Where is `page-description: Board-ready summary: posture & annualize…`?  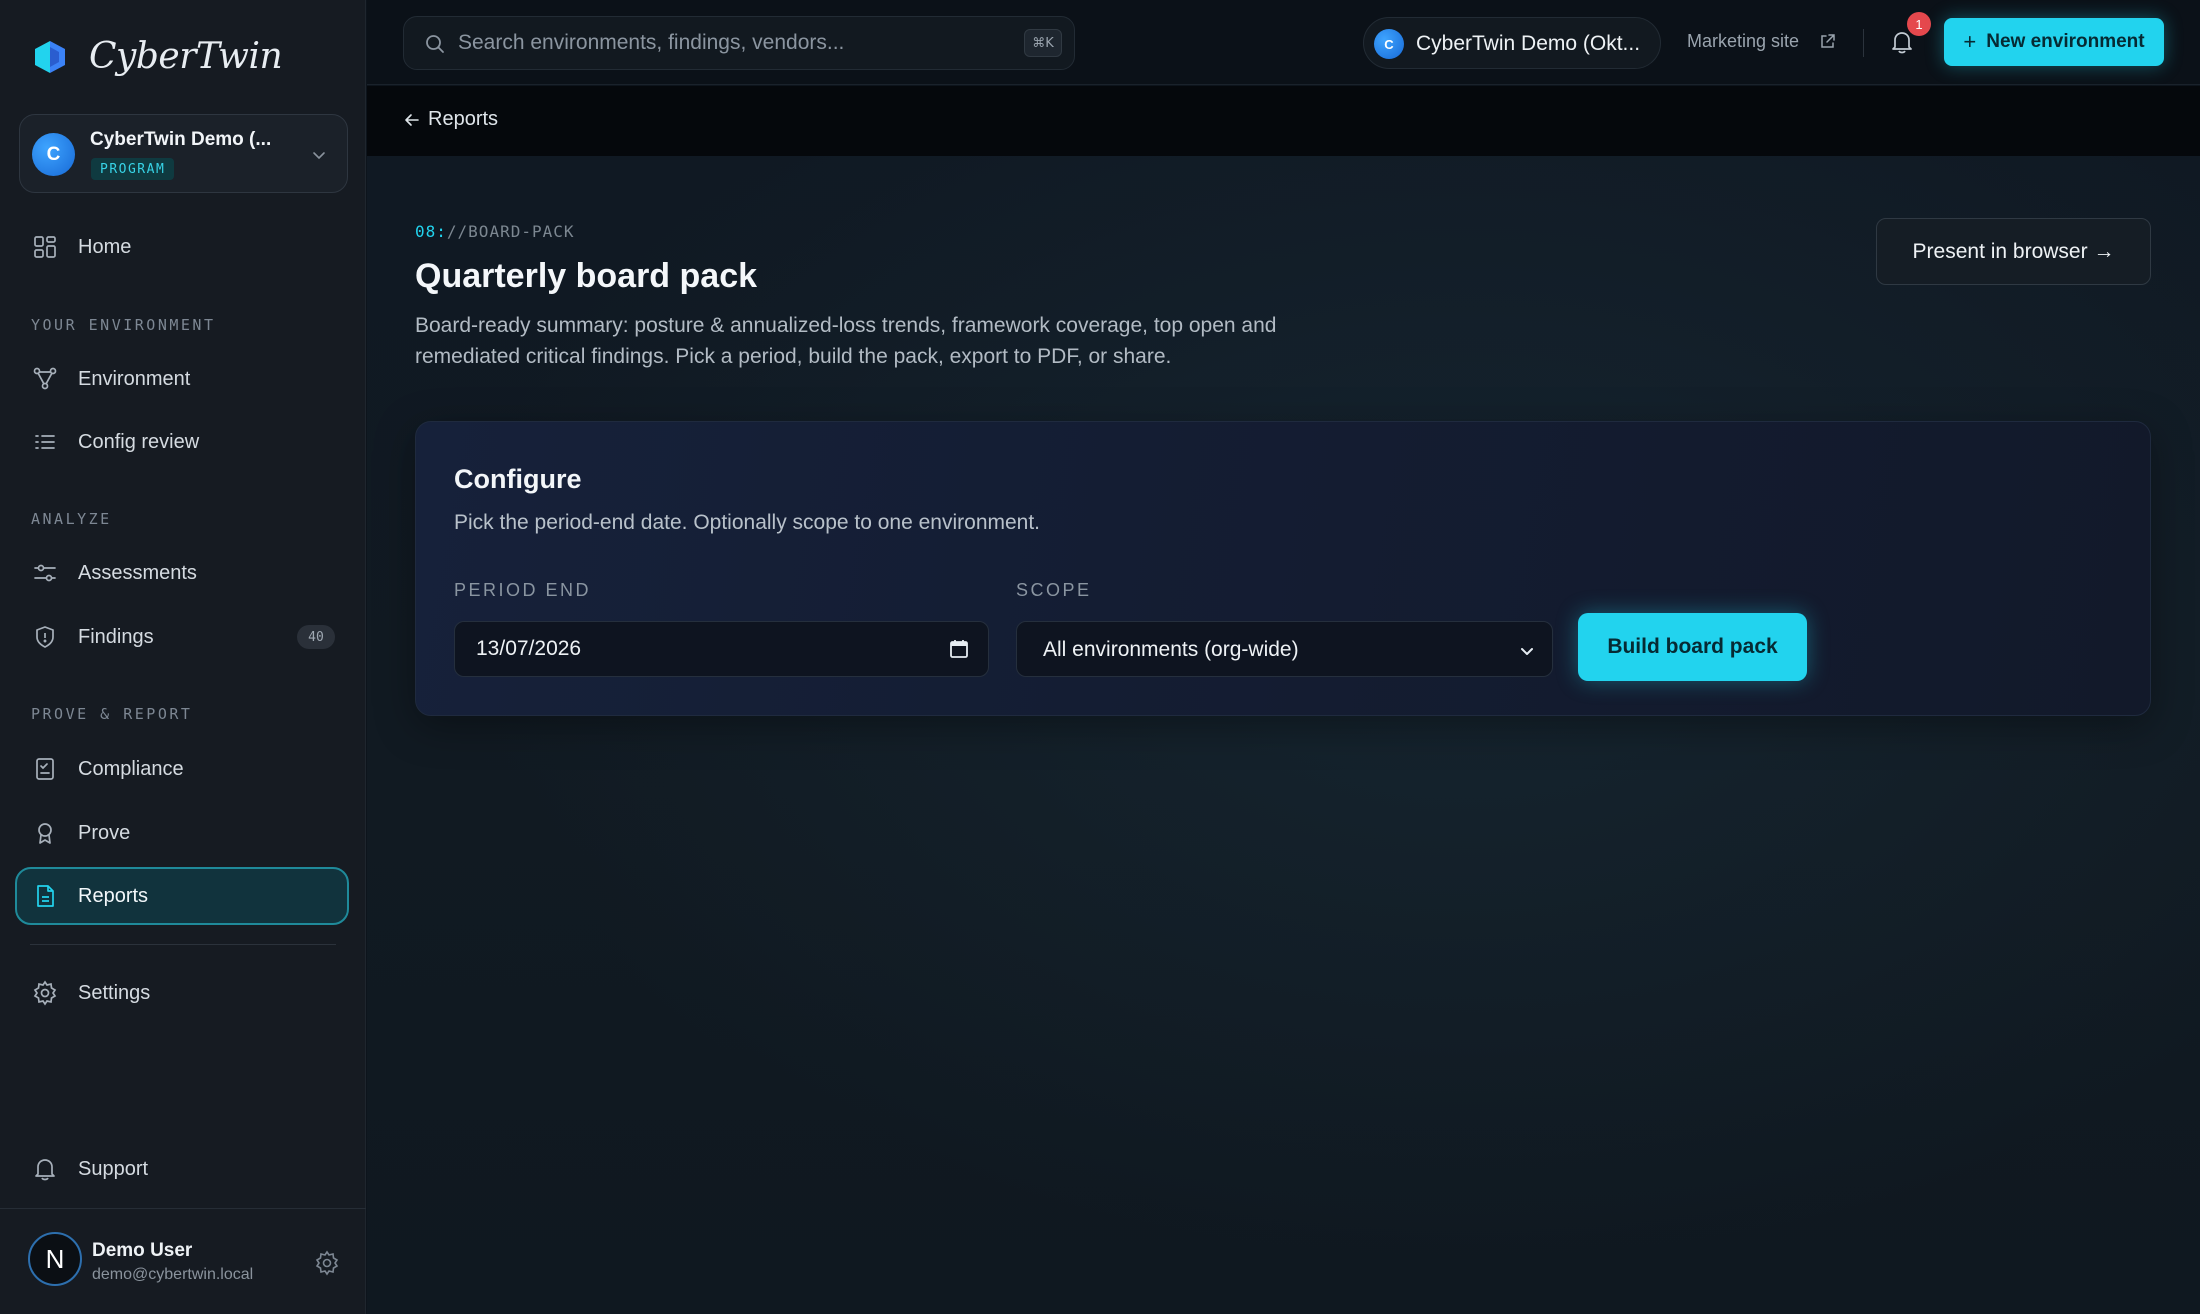
page-description: Board-ready summary: posture & annualize… is located at coordinates (846, 341).